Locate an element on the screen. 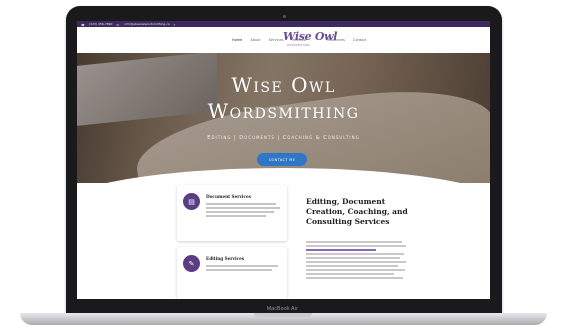 The height and width of the screenshot is (328, 565). nav-about: About is located at coordinates (255, 40).